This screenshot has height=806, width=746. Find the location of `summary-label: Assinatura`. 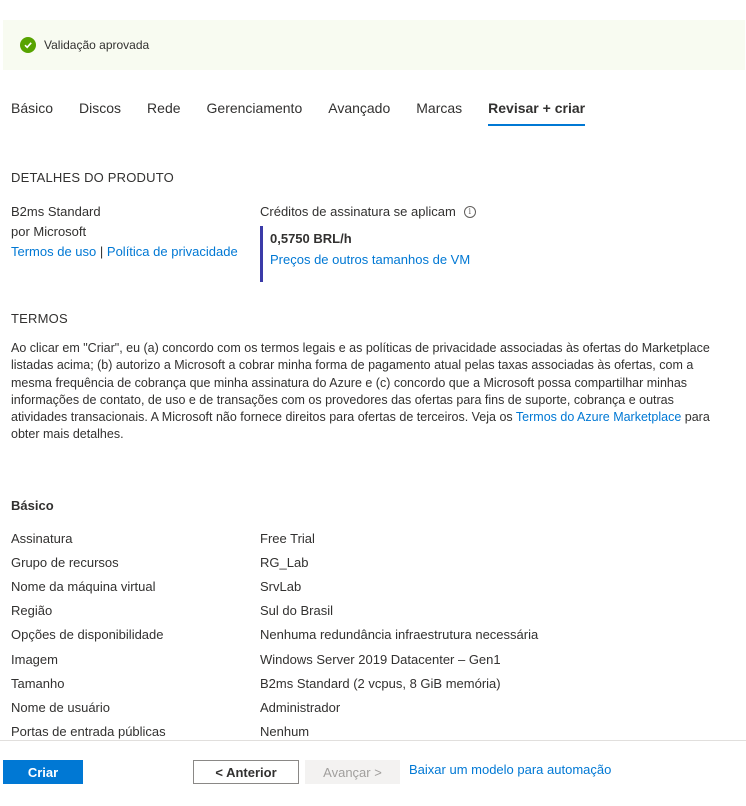

summary-label: Assinatura is located at coordinates (42, 538).